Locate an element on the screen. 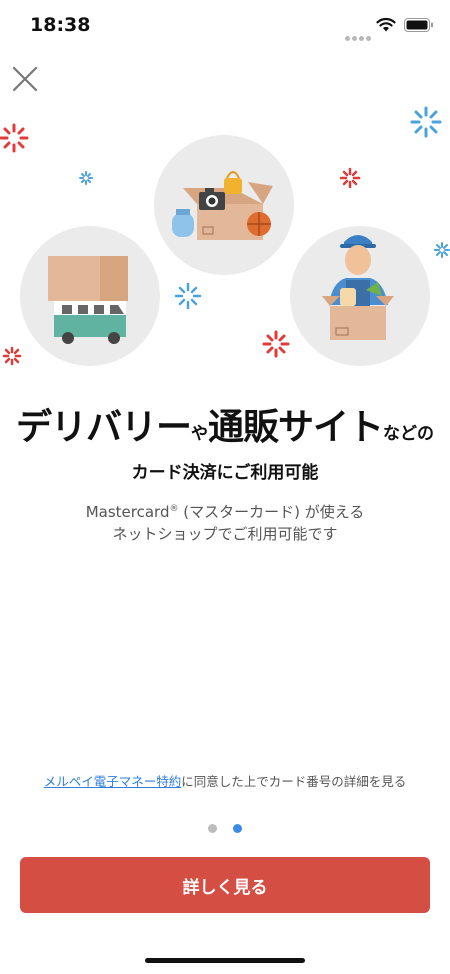 The height and width of the screenshot is (974, 450). view-details-button: 詳しく見る is located at coordinates (225, 885).